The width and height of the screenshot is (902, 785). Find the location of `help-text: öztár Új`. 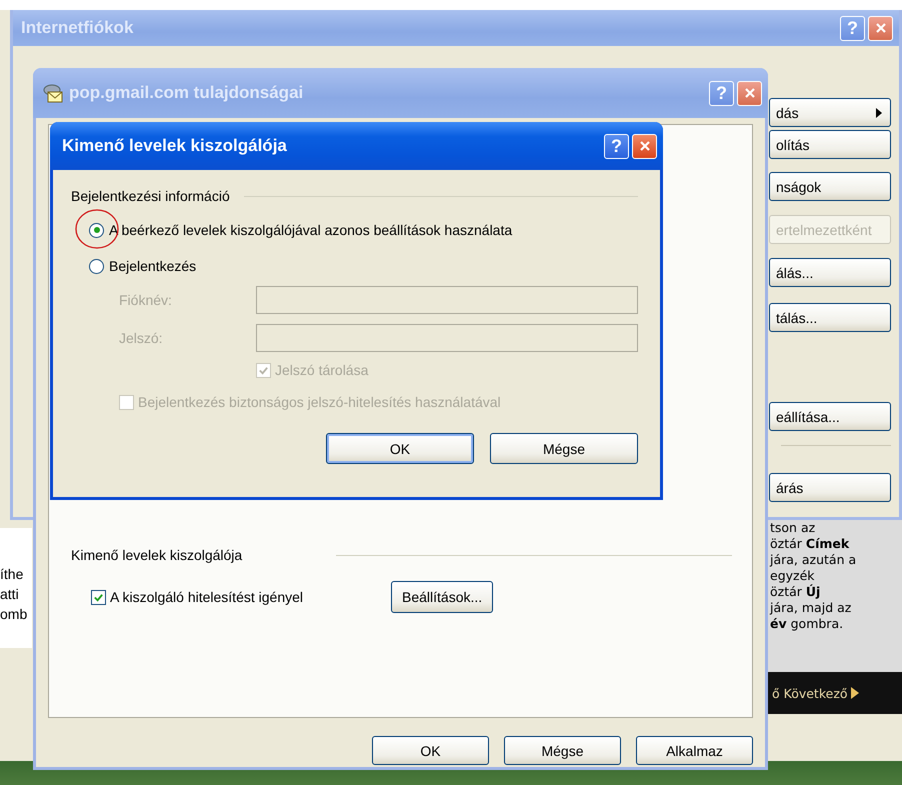

help-text: öztár Új is located at coordinates (796, 592).